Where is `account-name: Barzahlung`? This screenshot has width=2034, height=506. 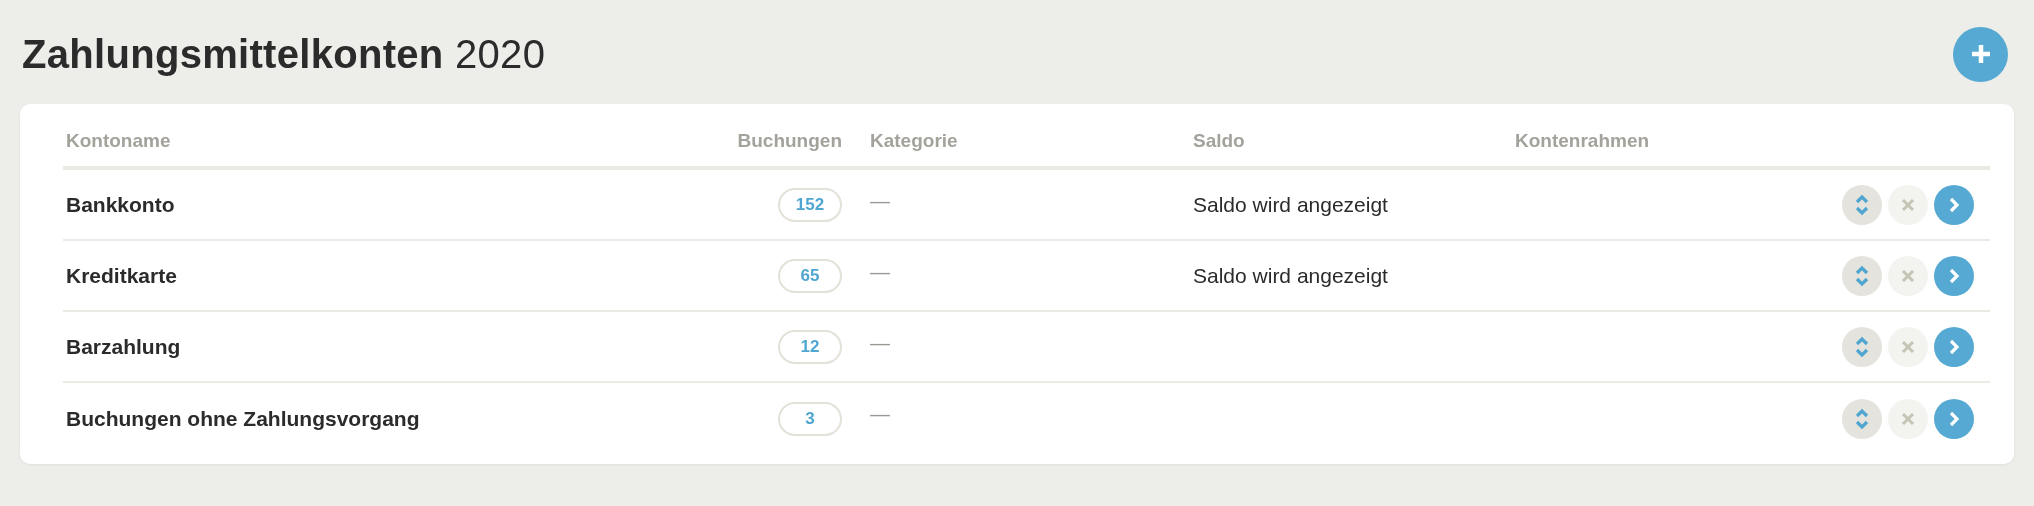
account-name: Barzahlung is located at coordinates (123, 346).